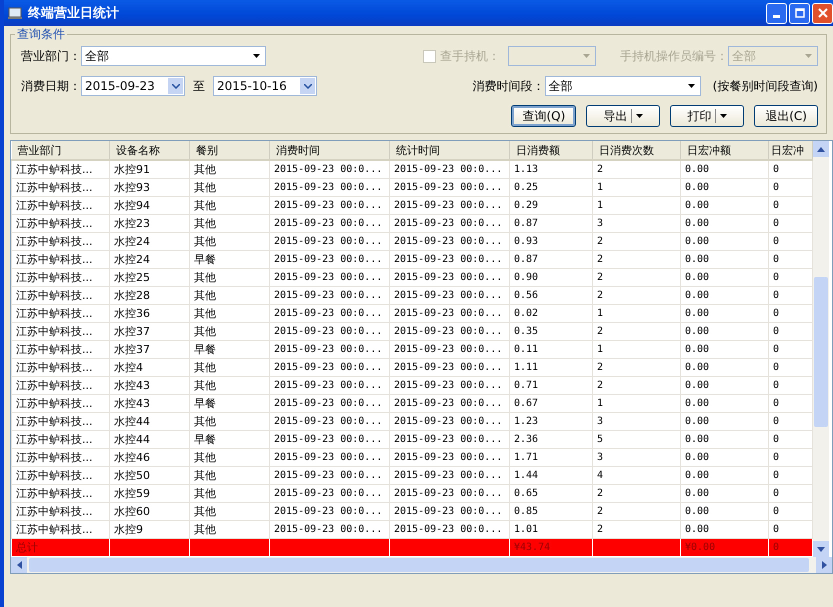 This screenshot has width=833, height=607. I want to click on column-header: 餐别, so click(230, 150).